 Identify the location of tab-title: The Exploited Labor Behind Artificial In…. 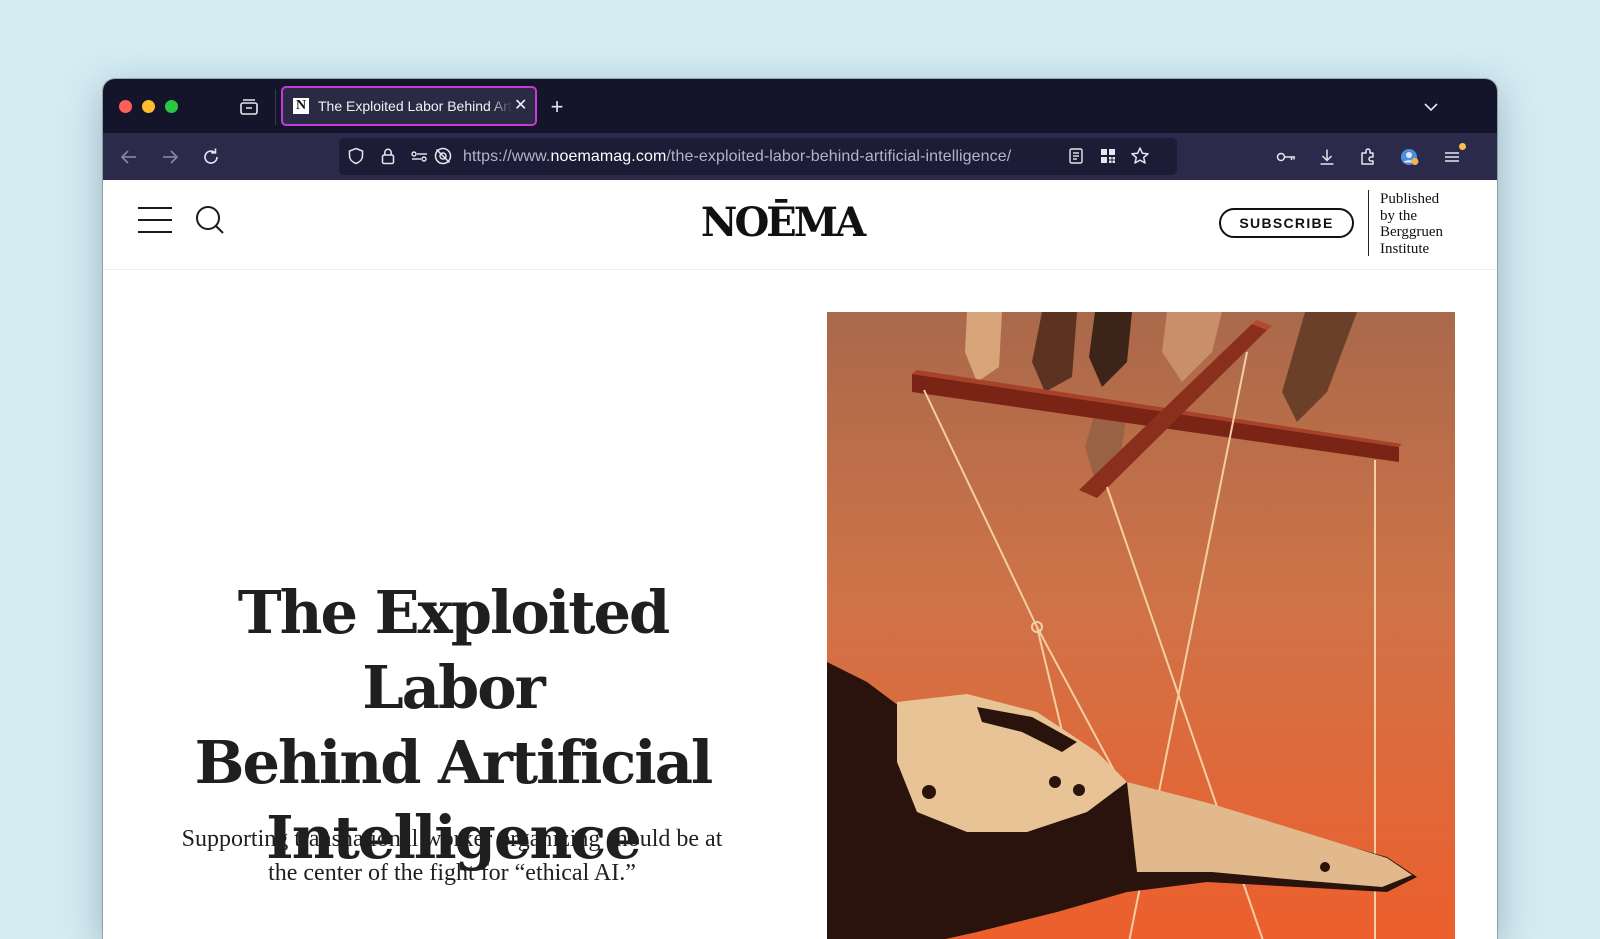
(415, 106).